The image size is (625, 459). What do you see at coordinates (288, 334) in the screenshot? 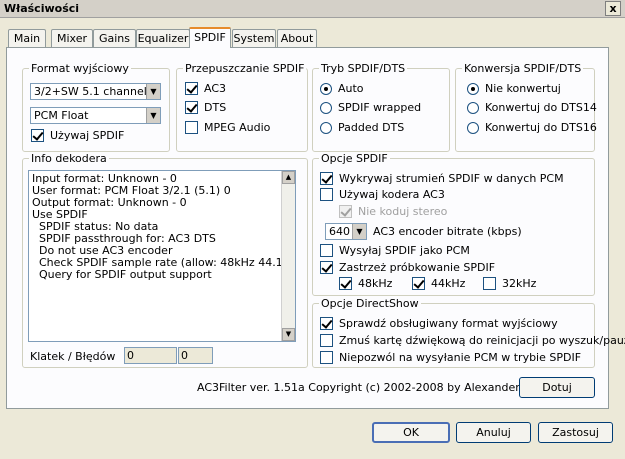
I see `scroll-down-icon: ▼` at bounding box center [288, 334].